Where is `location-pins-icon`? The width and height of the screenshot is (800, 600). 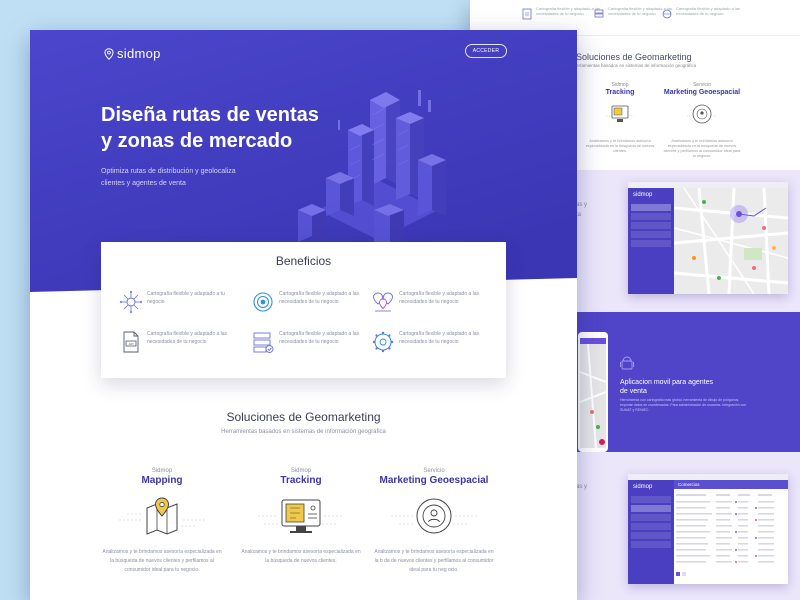
location-pins-icon is located at coordinates (383, 302).